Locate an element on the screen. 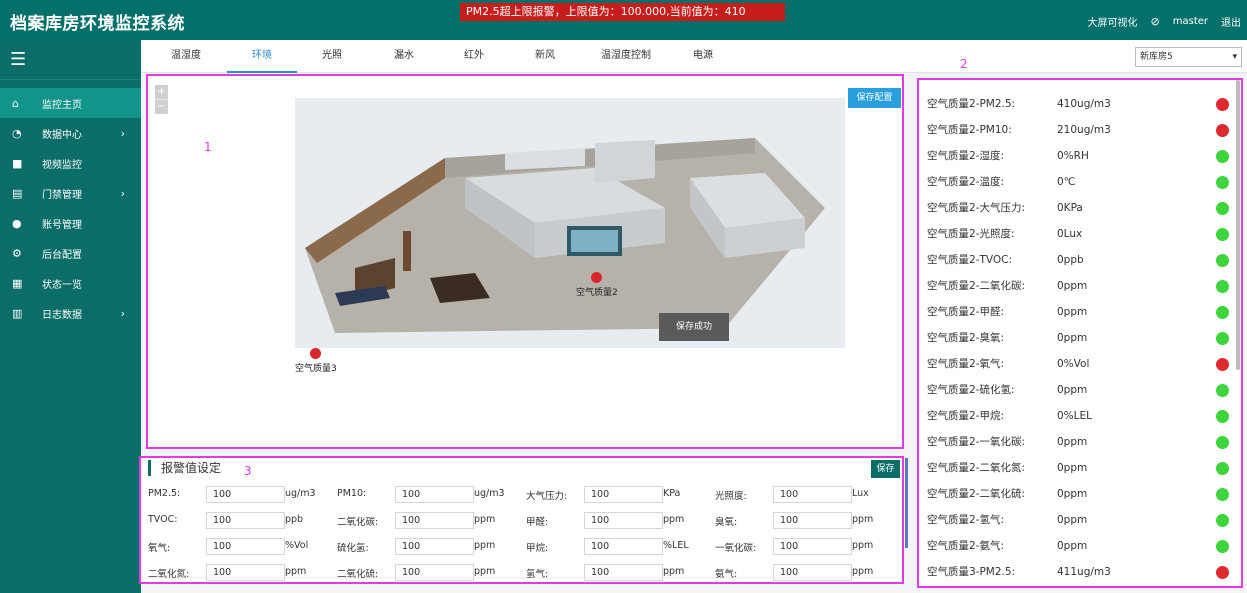  threshold-label: 二氧化氮: is located at coordinates (169, 574).